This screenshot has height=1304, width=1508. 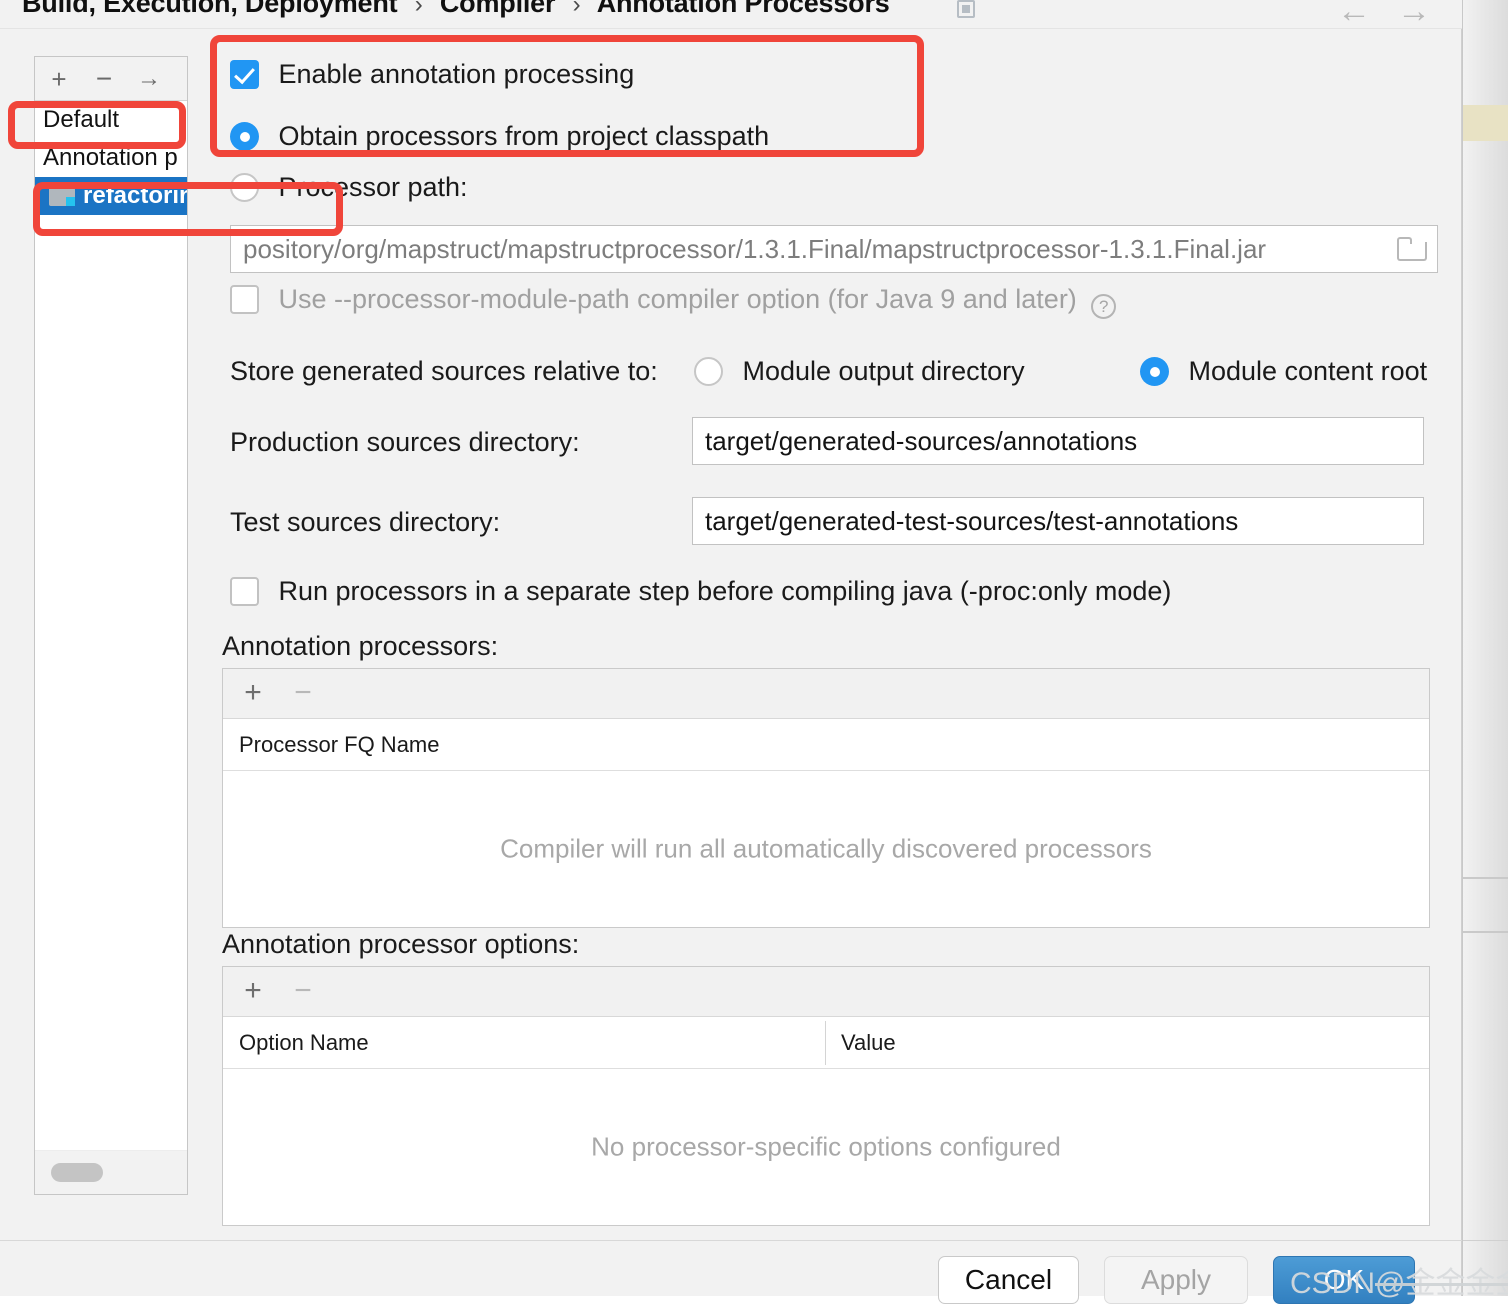 I want to click on background-highlight-strip, so click(x=1485, y=123).